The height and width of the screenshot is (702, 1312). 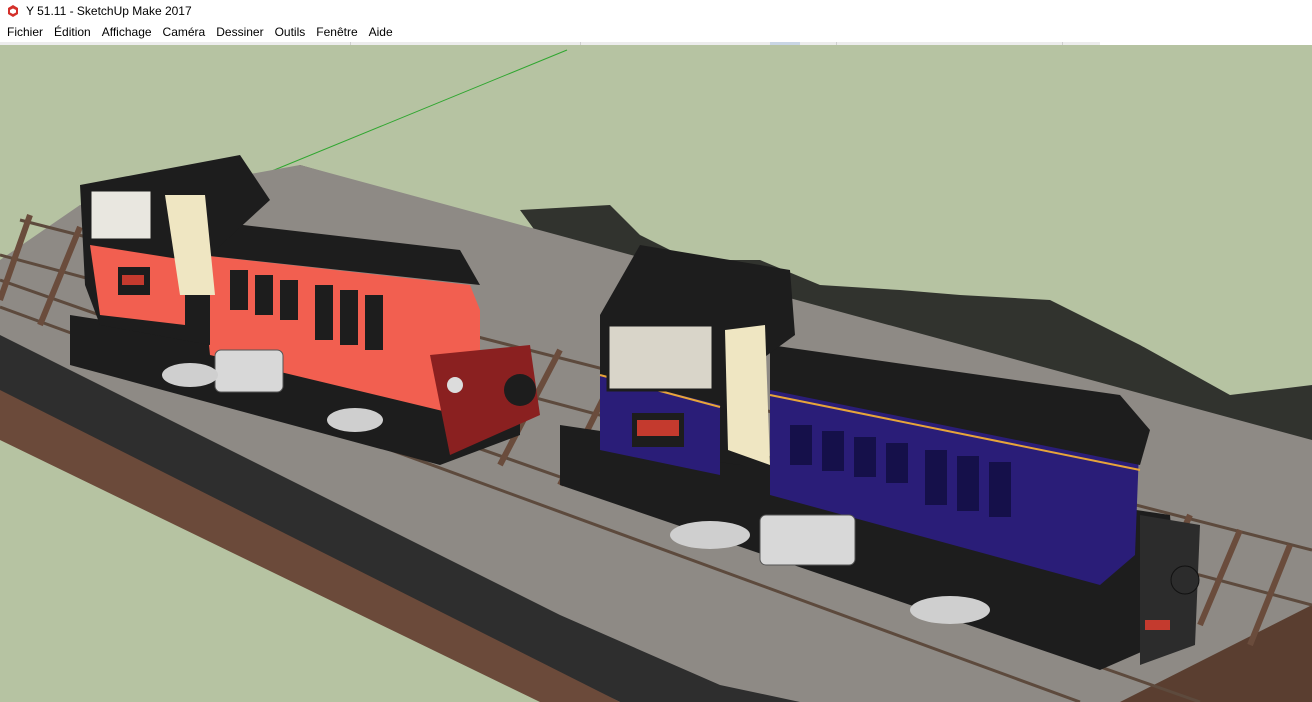 I want to click on window-title: Y 51.11 - SketchUp Make 2017, so click(x=109, y=11).